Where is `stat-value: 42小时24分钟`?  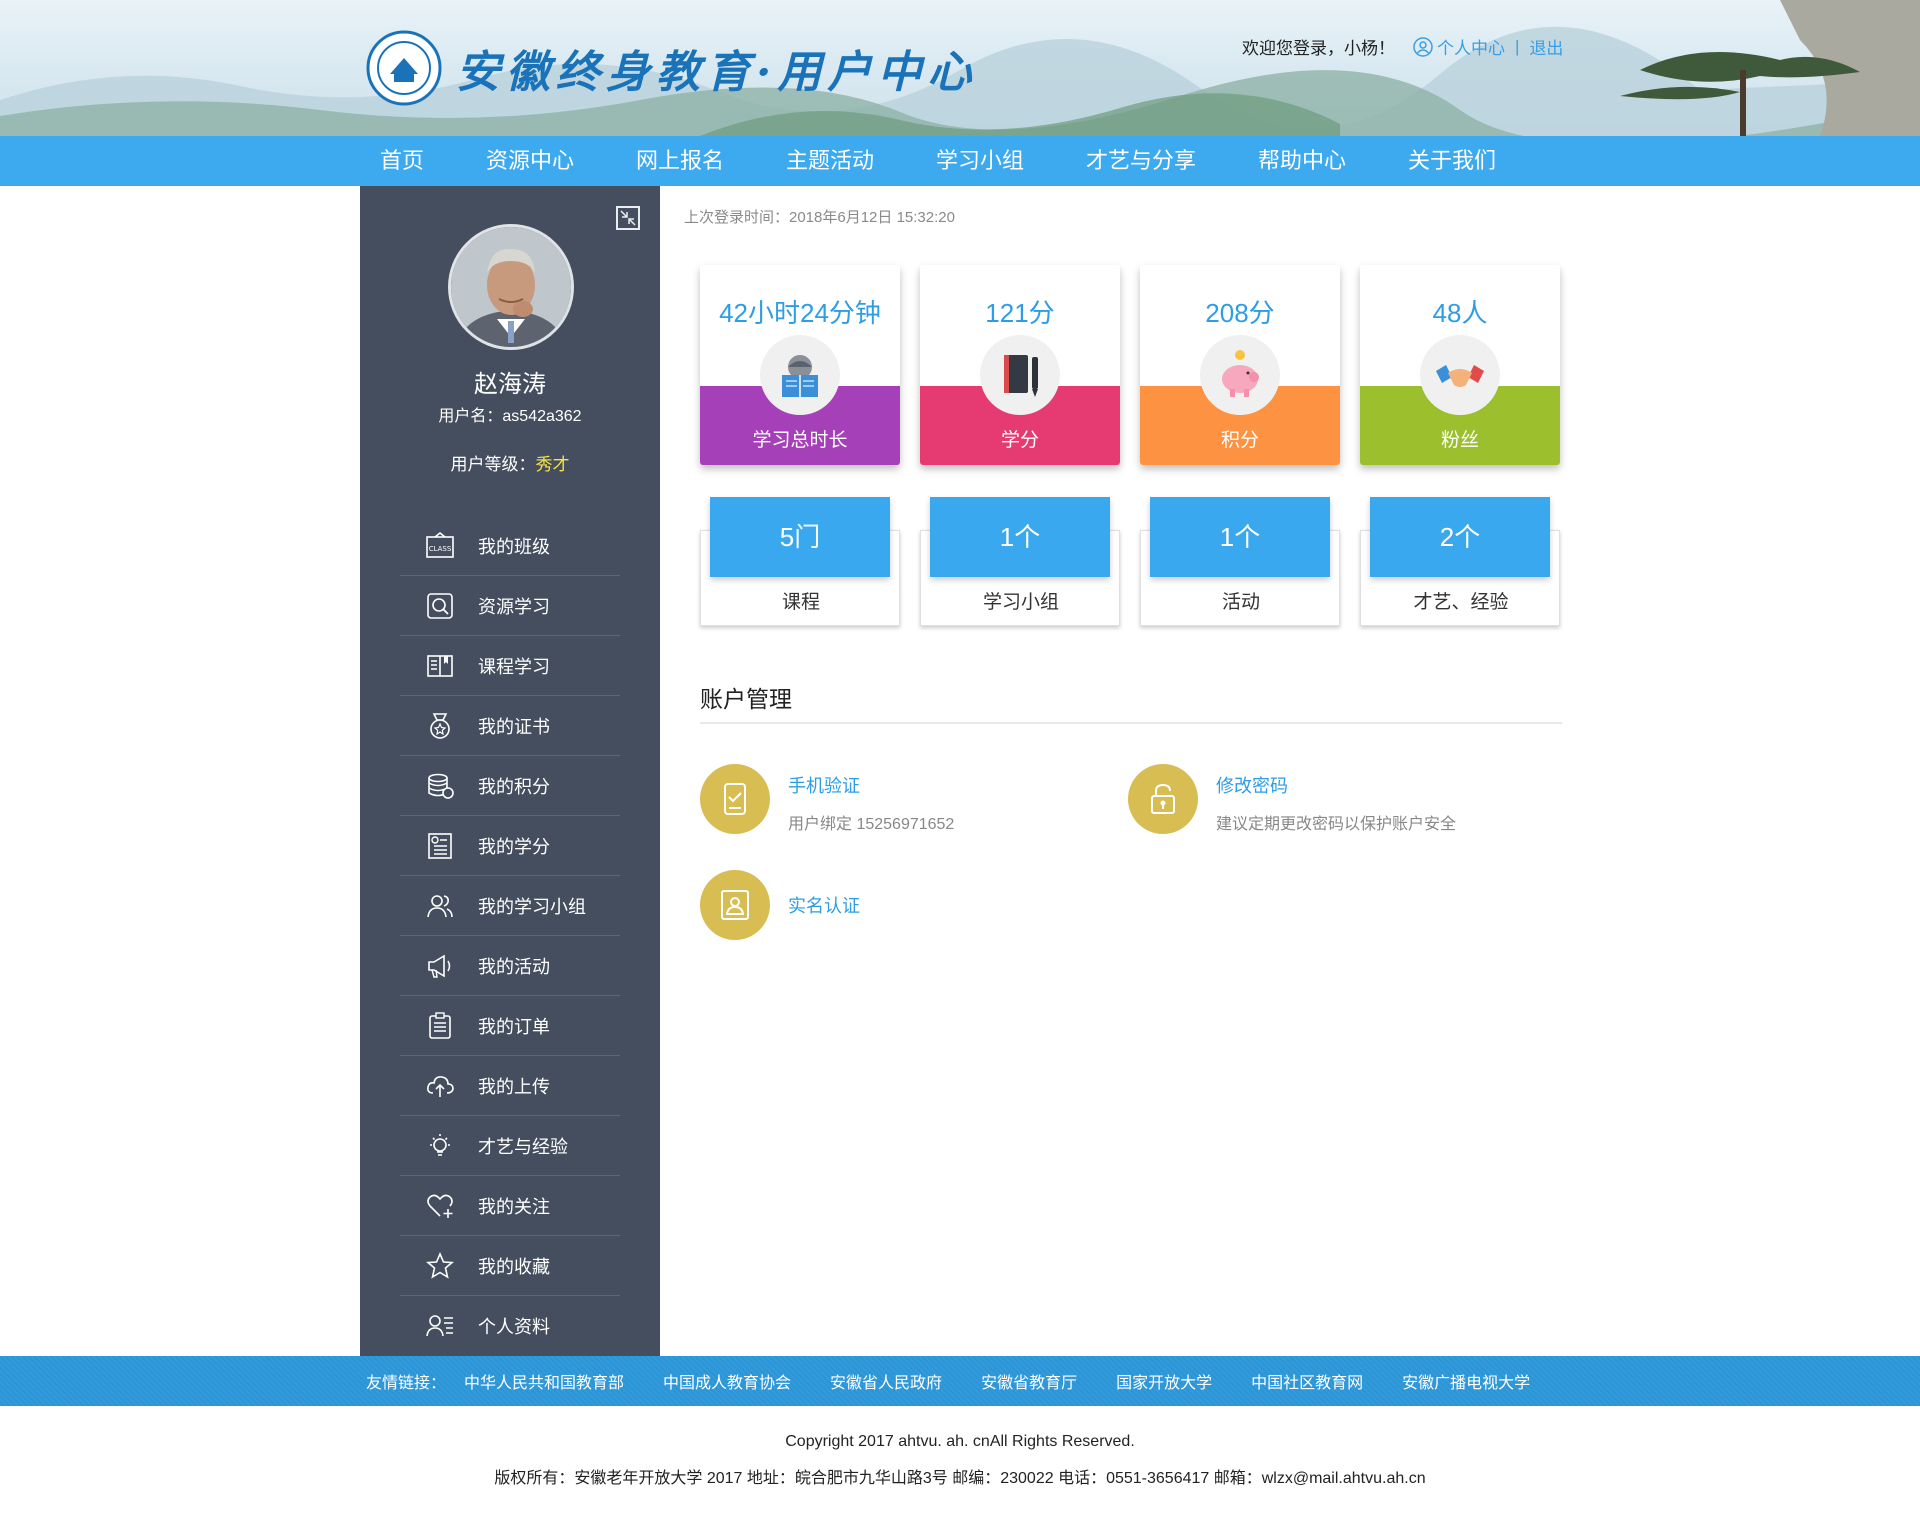 stat-value: 42小时24分钟 is located at coordinates (800, 313).